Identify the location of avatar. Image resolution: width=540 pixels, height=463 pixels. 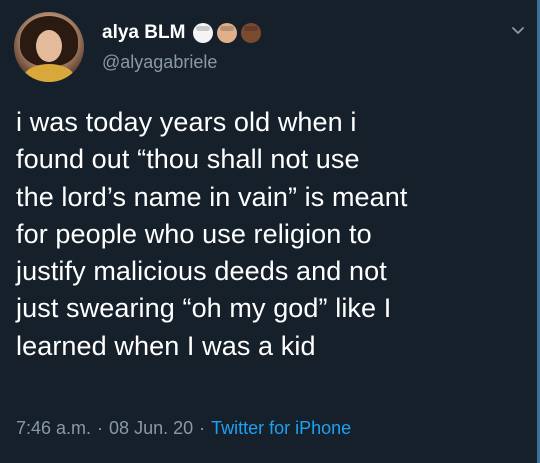
(49, 47).